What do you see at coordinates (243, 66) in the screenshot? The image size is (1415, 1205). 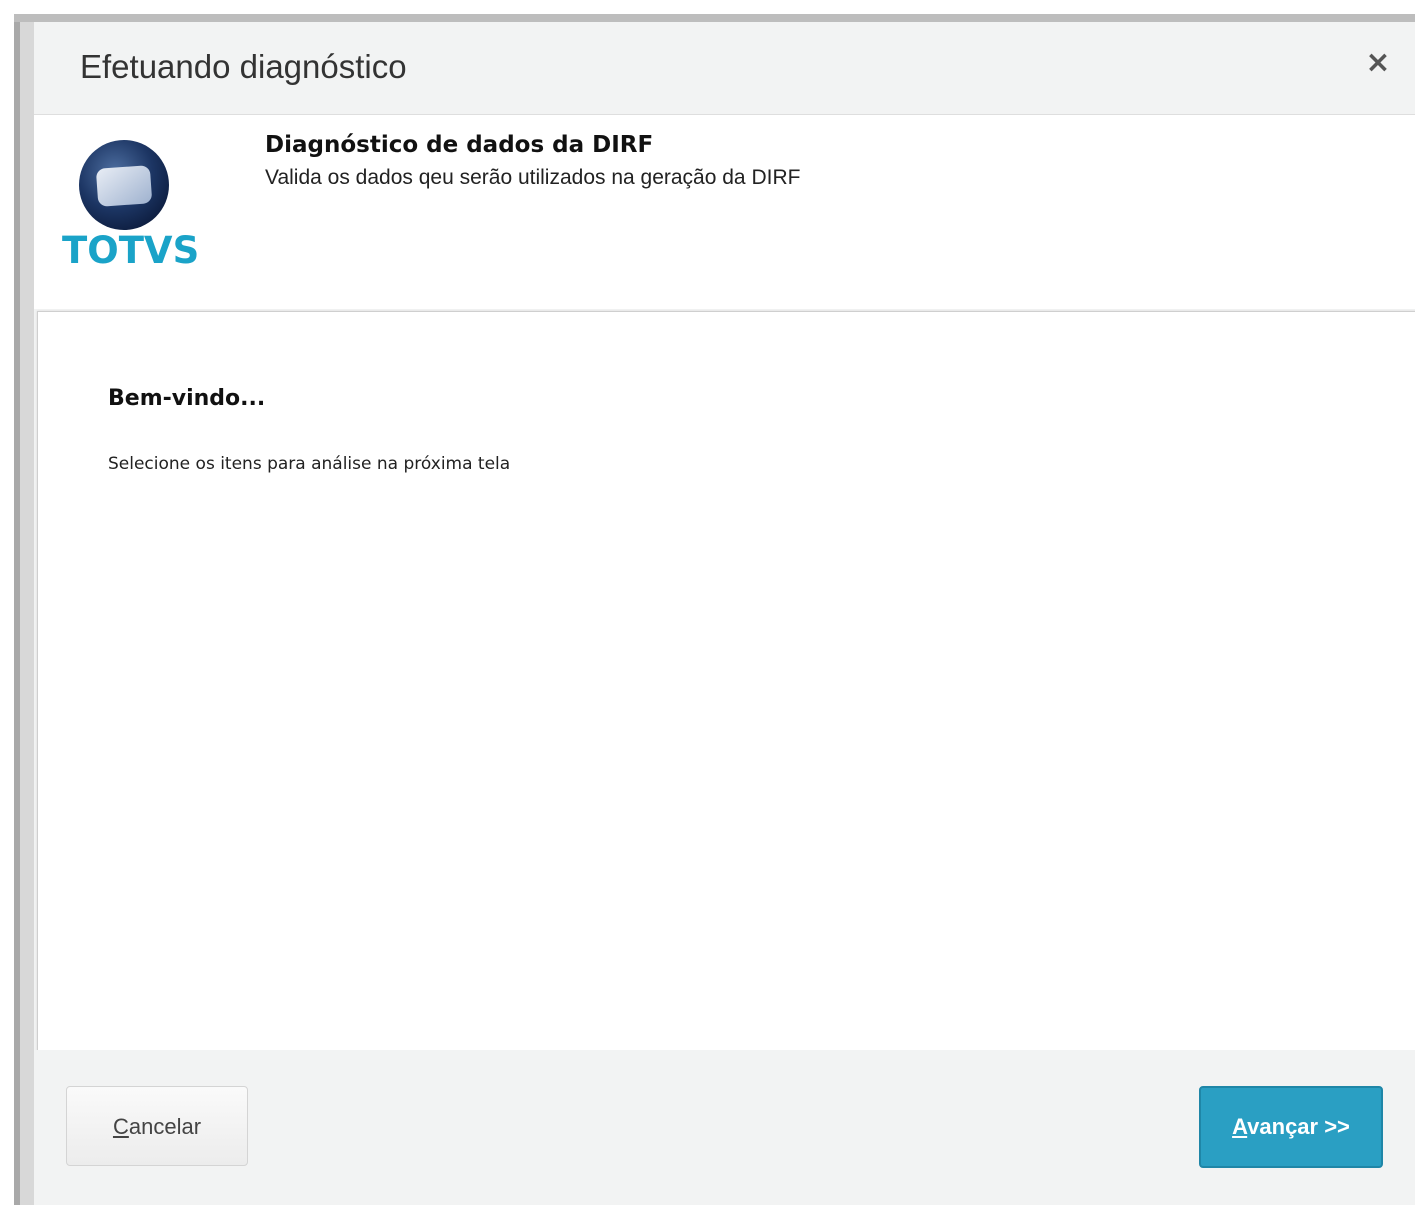 I see `dialog-title: Efetuando diagnóstico` at bounding box center [243, 66].